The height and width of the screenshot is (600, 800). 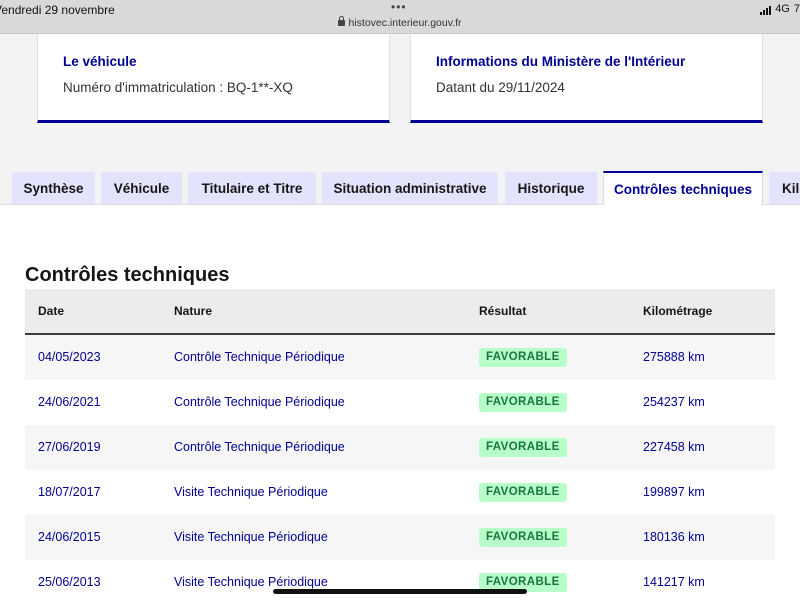 What do you see at coordinates (400, 312) in the screenshot?
I see `table-header: Date Nature Résultat Kilométrage` at bounding box center [400, 312].